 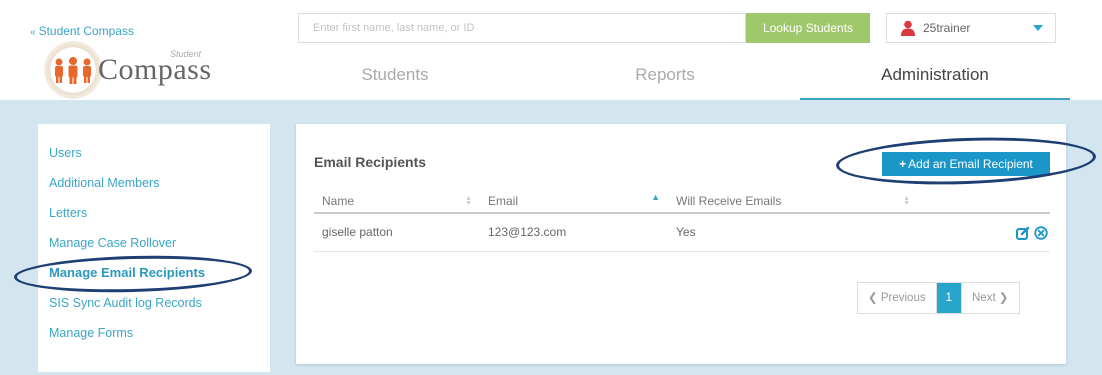 I want to click on sidebar-item-sis-sync-audit-log: SIS Sync Audit log Records, so click(x=154, y=307).